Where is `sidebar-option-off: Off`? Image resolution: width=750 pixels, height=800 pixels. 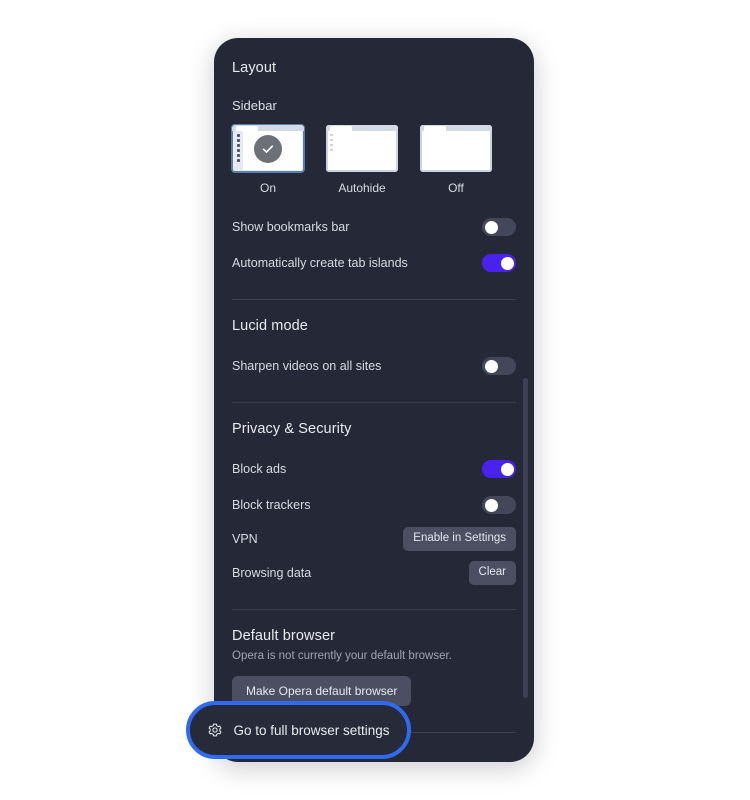 sidebar-option-off: Off is located at coordinates (456, 160).